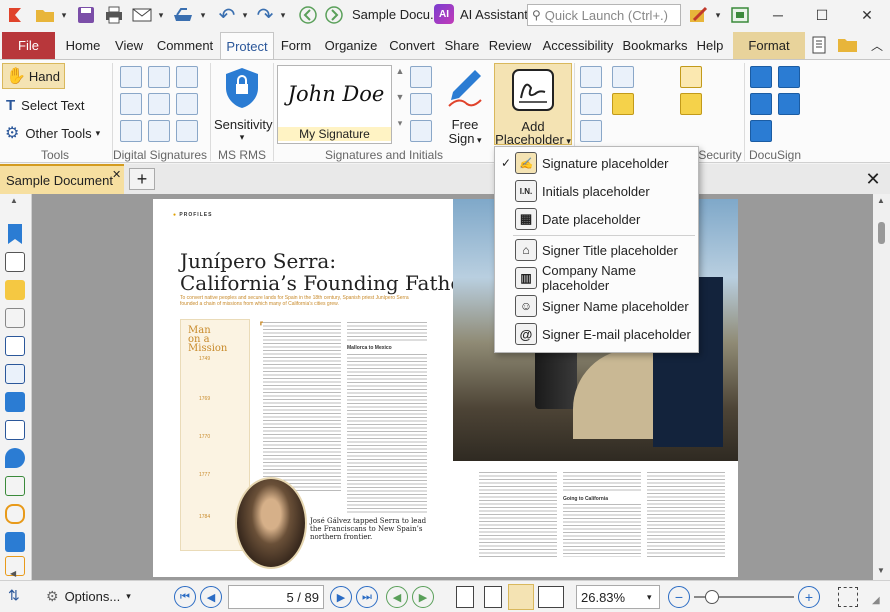 This screenshot has height=612, width=890. What do you see at coordinates (493, 597) in the screenshot?
I see `continuous-page-icon` at bounding box center [493, 597].